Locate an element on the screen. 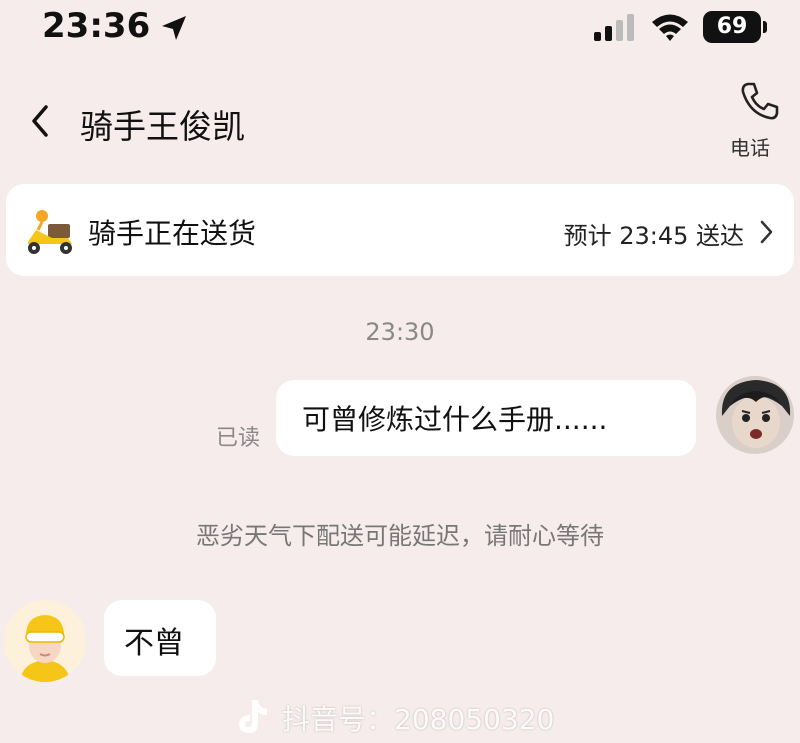  battery-cap is located at coordinates (765, 27).